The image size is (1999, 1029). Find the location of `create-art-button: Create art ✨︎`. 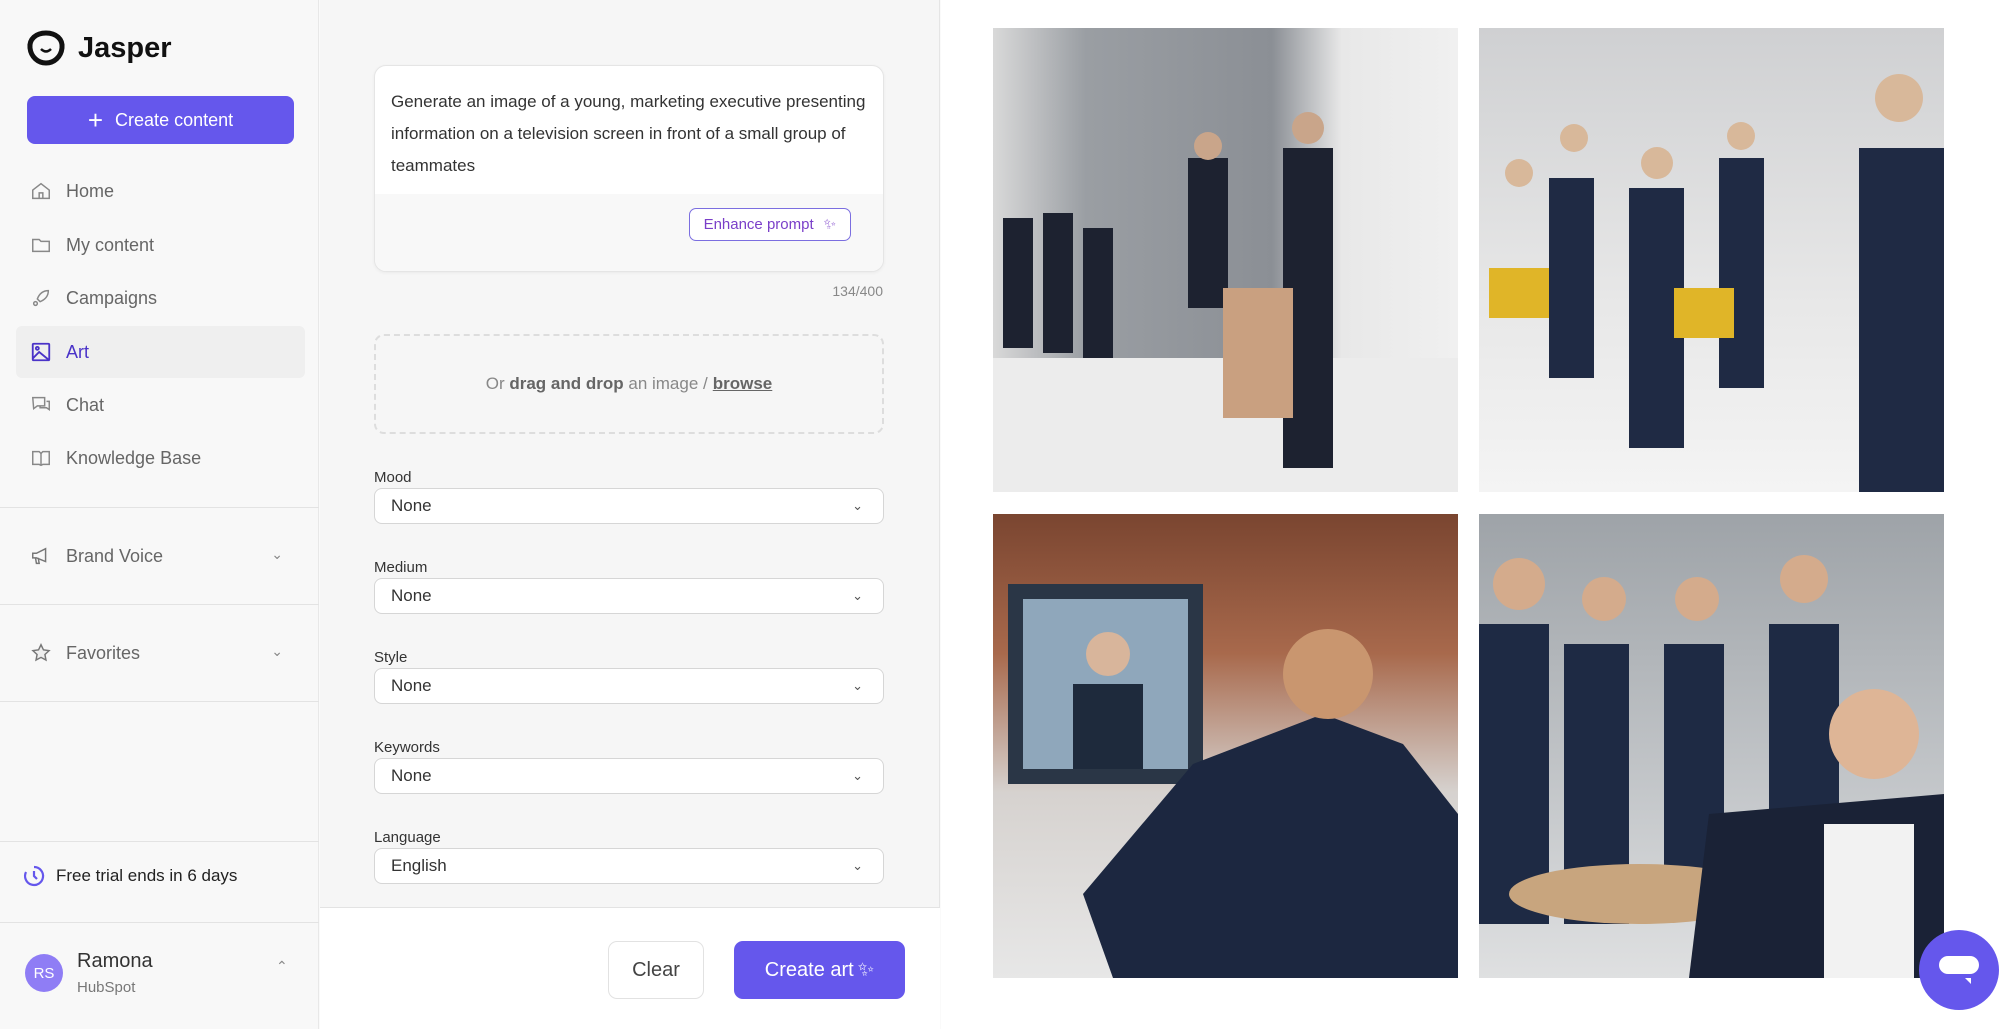

create-art-button: Create art ✨︎ is located at coordinates (819, 970).